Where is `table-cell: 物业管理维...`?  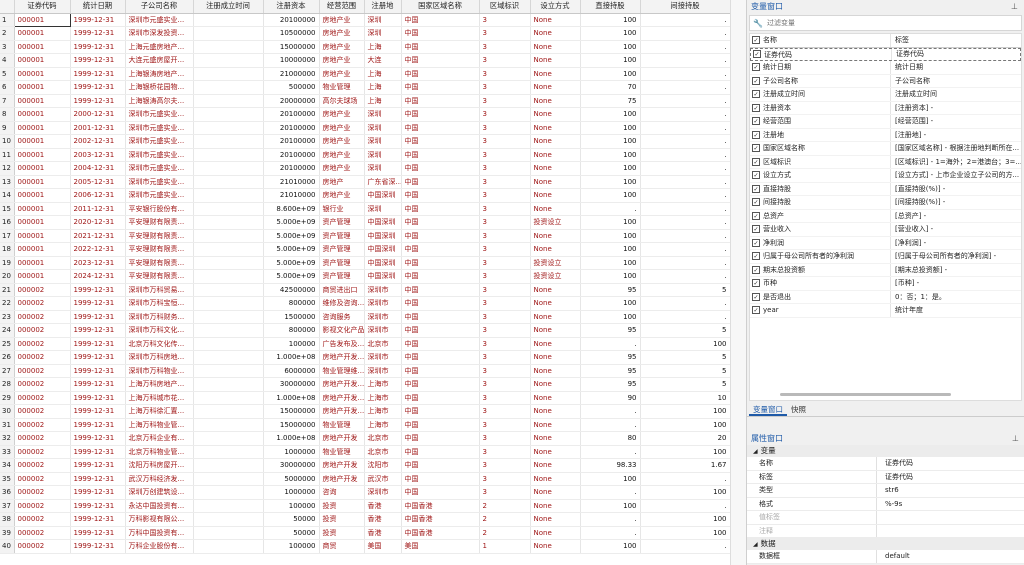 table-cell: 物业管理维... is located at coordinates (342, 371).